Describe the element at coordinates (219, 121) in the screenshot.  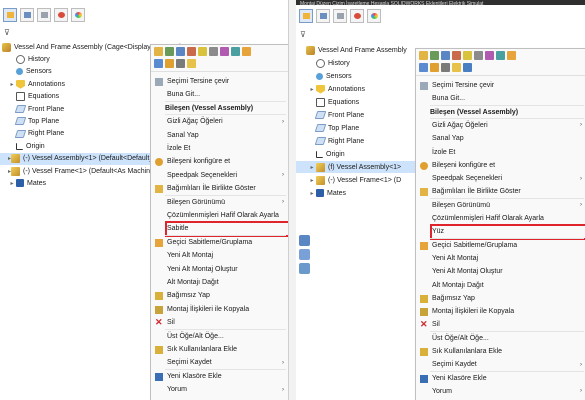
I see `menu-item: Gizli Ağaç Öğeleri ›` at that location.